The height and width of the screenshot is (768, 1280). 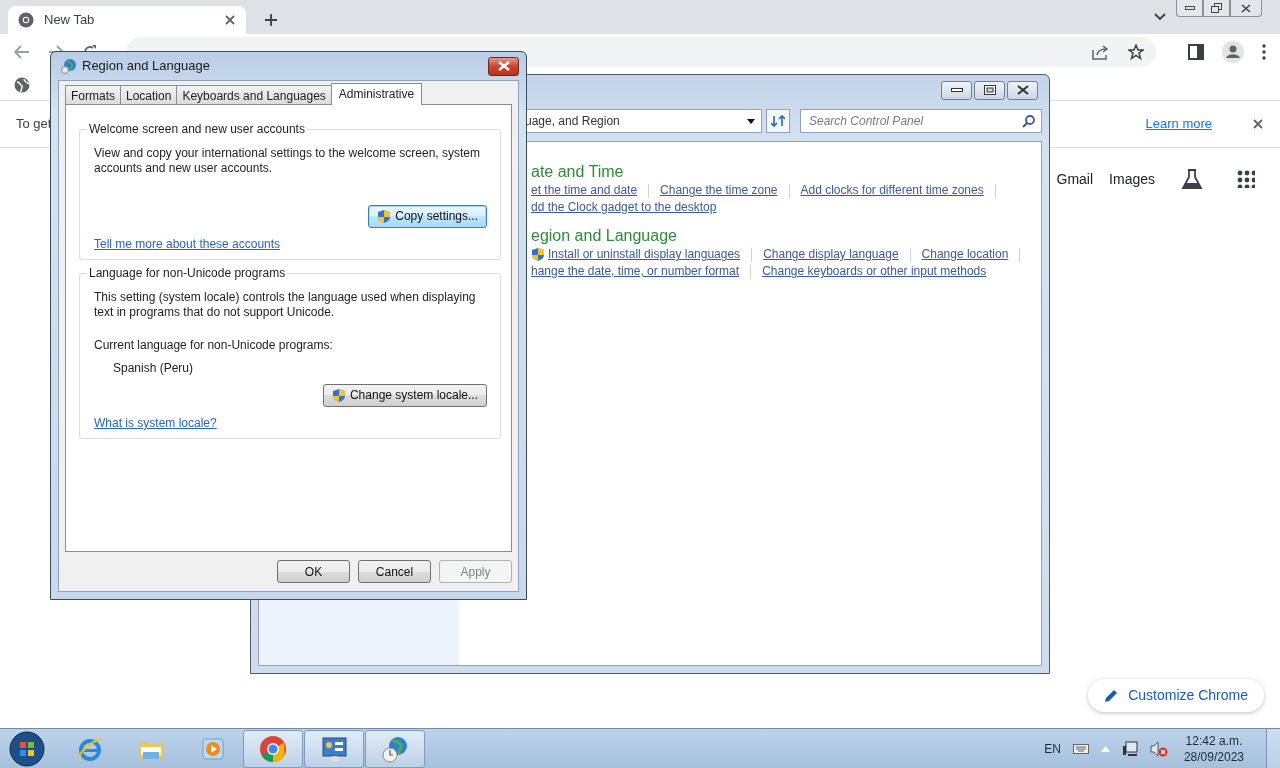 What do you see at coordinates (1052, 748) in the screenshot?
I see `language-indicator: EN` at bounding box center [1052, 748].